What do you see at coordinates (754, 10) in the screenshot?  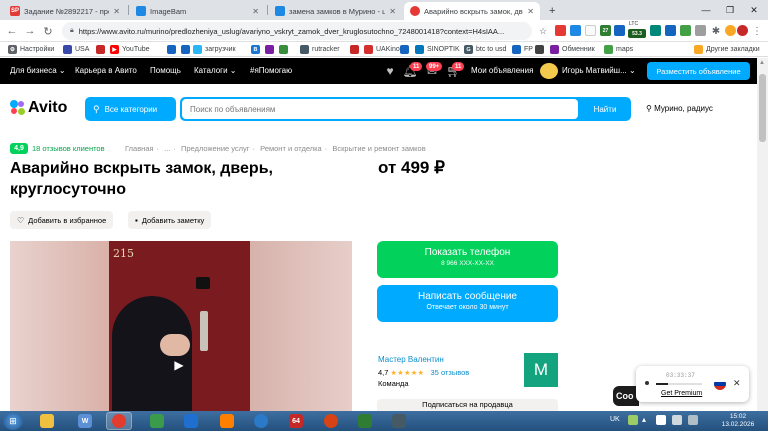 I see `close-window-icon: ✕` at bounding box center [754, 10].